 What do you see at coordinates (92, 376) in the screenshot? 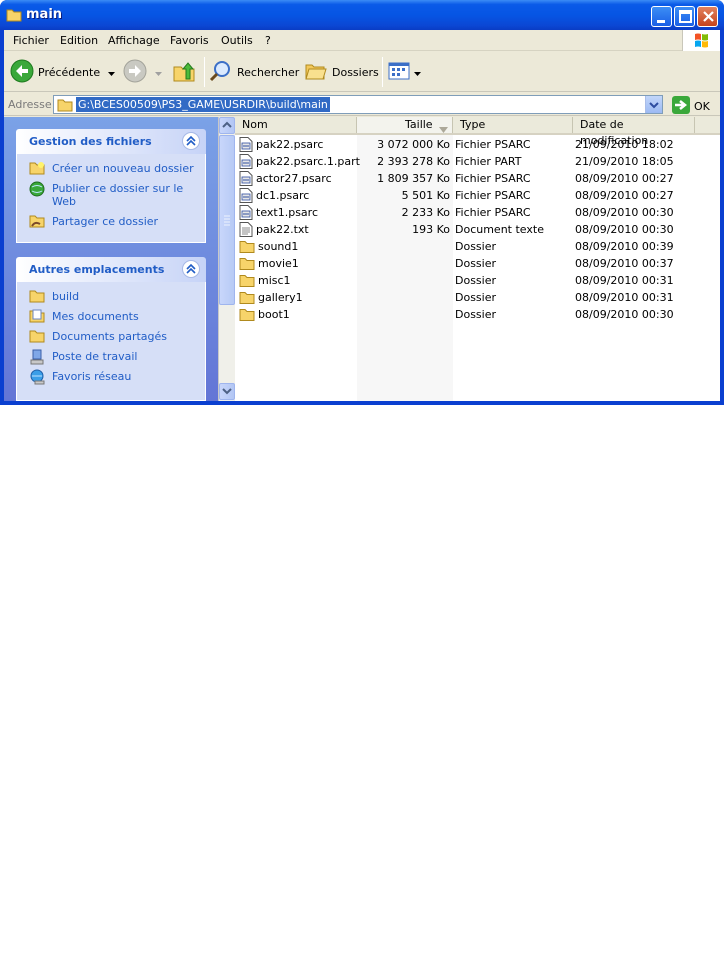
I see `place-network-label: Favoris réseau` at bounding box center [92, 376].